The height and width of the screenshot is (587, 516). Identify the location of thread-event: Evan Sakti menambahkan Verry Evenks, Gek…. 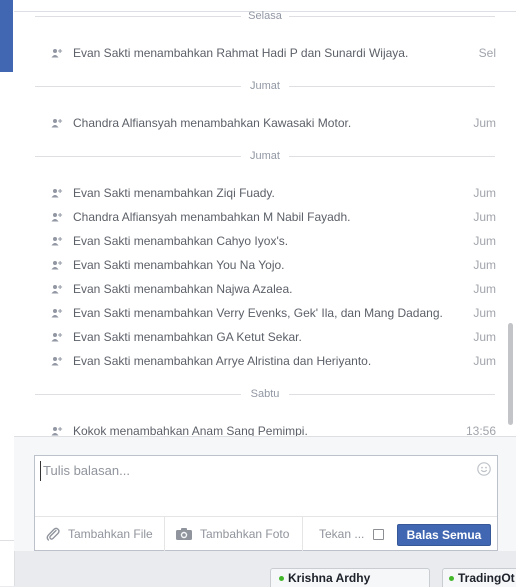
(273, 313).